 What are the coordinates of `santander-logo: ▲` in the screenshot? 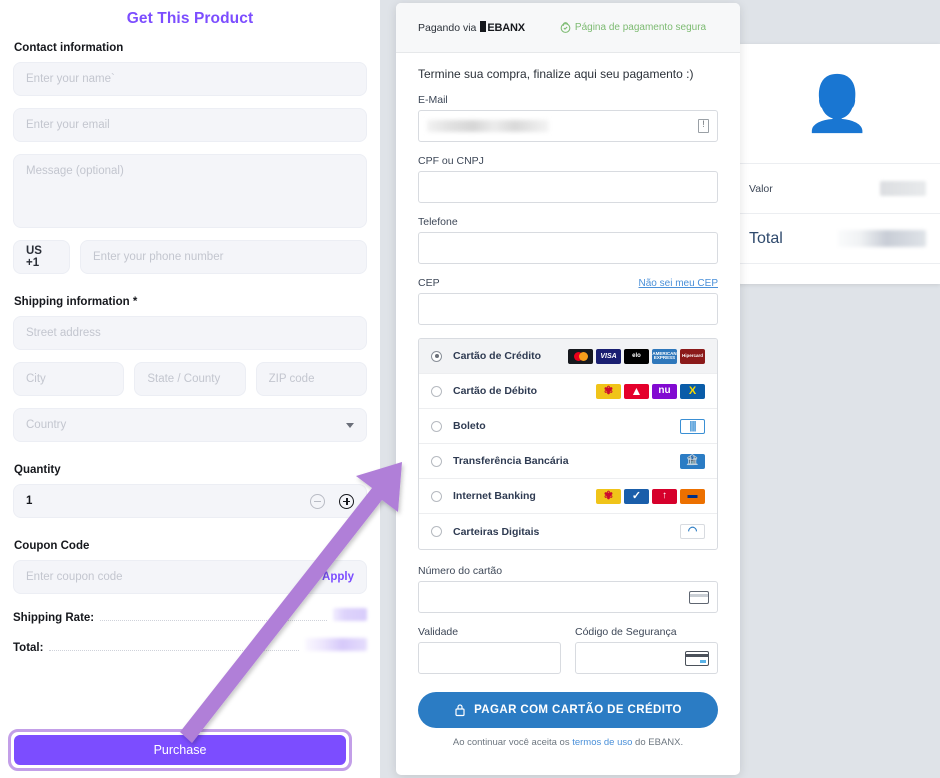 It's located at (636, 391).